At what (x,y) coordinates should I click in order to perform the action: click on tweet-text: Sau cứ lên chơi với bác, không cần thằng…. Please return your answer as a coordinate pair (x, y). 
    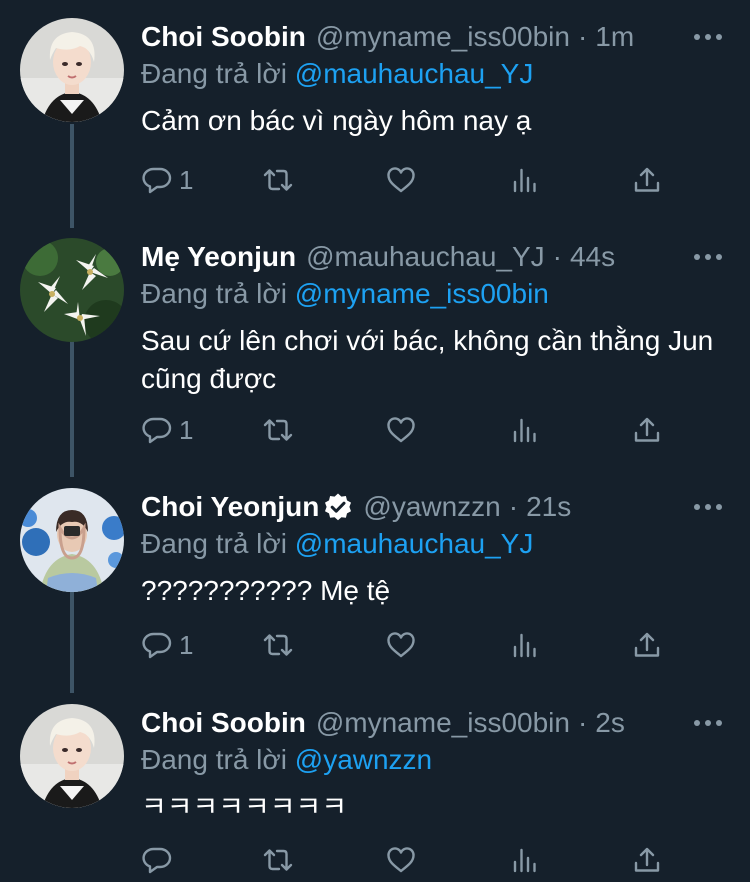
    Looking at the image, I should click on (427, 359).